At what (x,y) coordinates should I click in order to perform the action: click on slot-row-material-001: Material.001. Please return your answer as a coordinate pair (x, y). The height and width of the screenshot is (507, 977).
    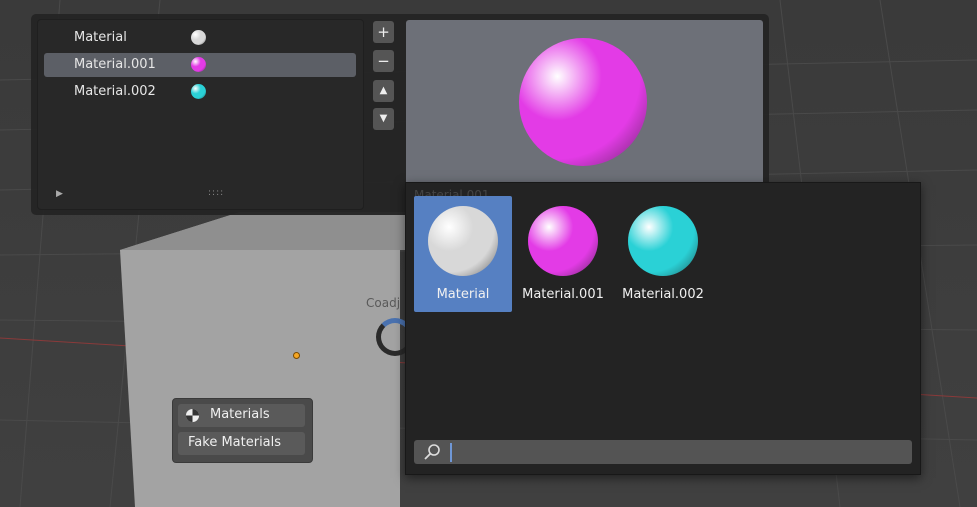
    Looking at the image, I should click on (200, 65).